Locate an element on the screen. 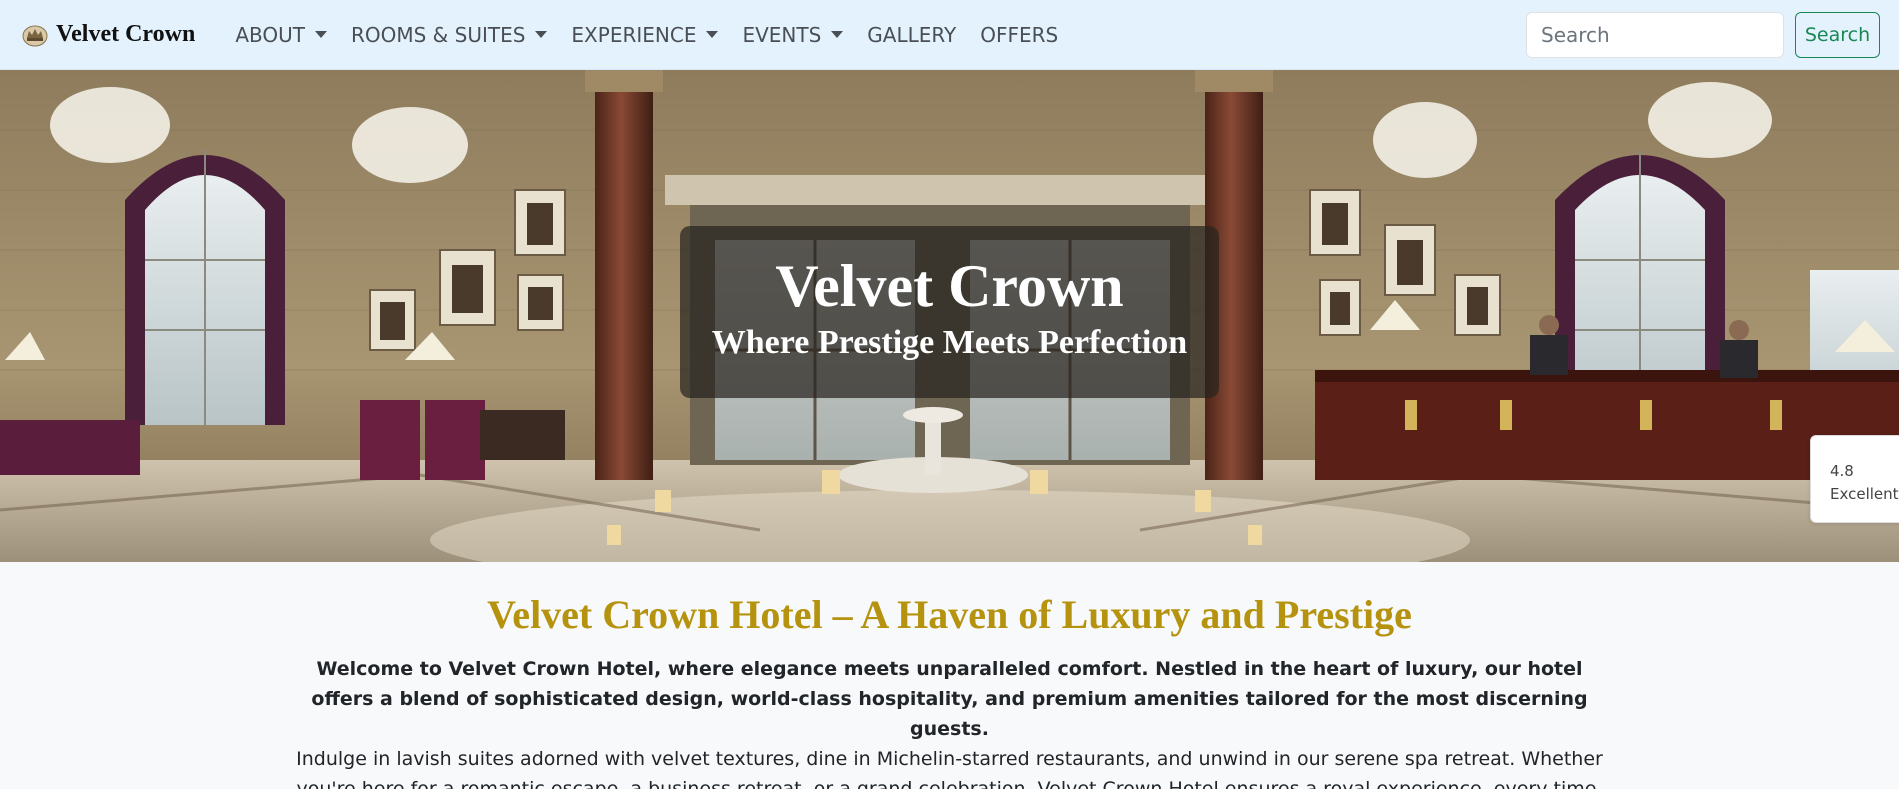  nav-item-about: ABOUT is located at coordinates (281, 35).